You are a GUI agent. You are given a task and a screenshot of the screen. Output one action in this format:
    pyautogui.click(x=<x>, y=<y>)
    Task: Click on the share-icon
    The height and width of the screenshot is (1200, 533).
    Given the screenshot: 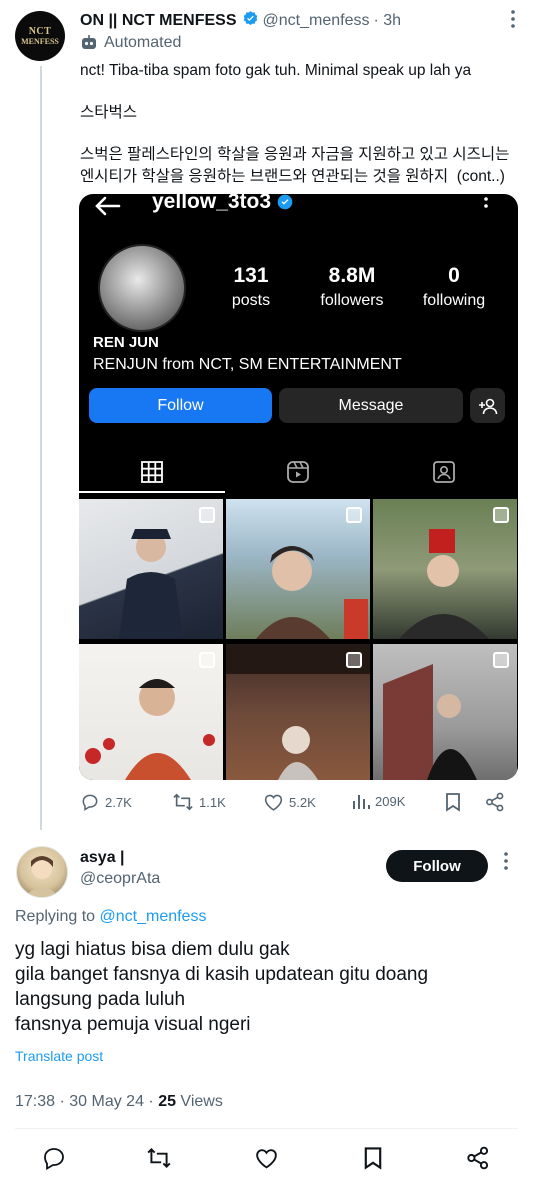 What is the action you would take?
    pyautogui.click(x=495, y=802)
    